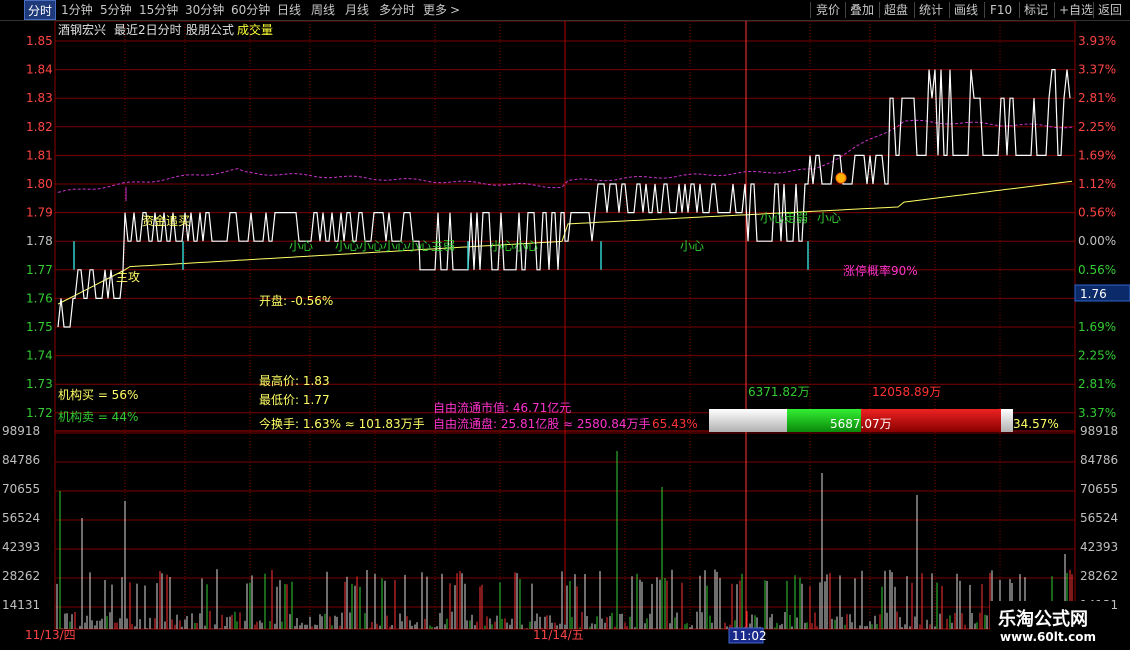  What do you see at coordinates (255, 29) in the screenshot?
I see `volume-label: 成交量` at bounding box center [255, 29].